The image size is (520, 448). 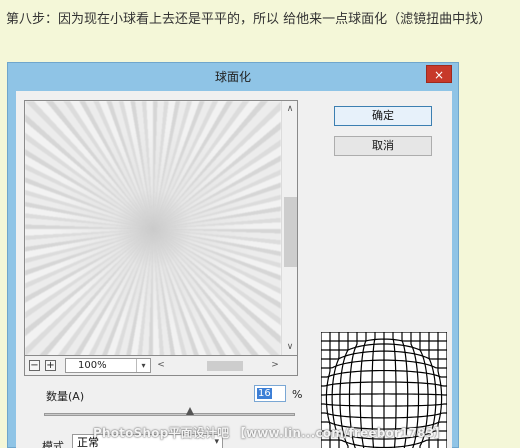 I want to click on chevron-down-icon: ▾, so click(x=143, y=365).